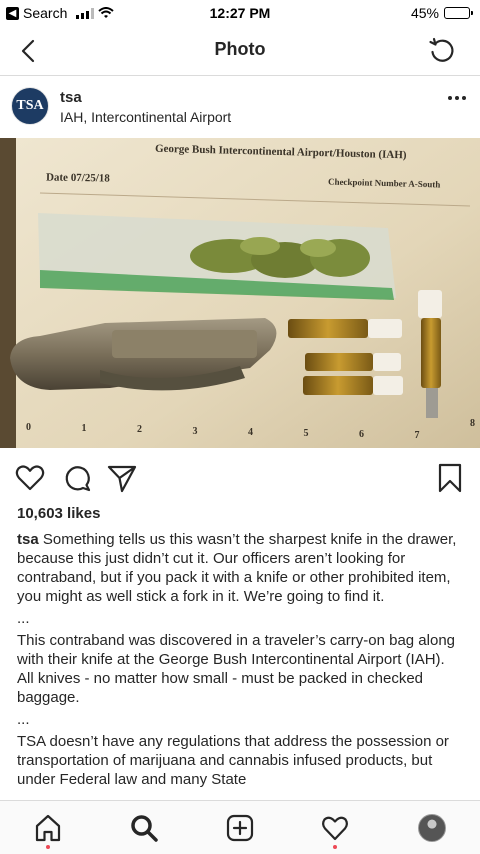 This screenshot has width=480, height=854. Describe the element at coordinates (195, 431) in the screenshot. I see `ruler-number: 3` at that location.